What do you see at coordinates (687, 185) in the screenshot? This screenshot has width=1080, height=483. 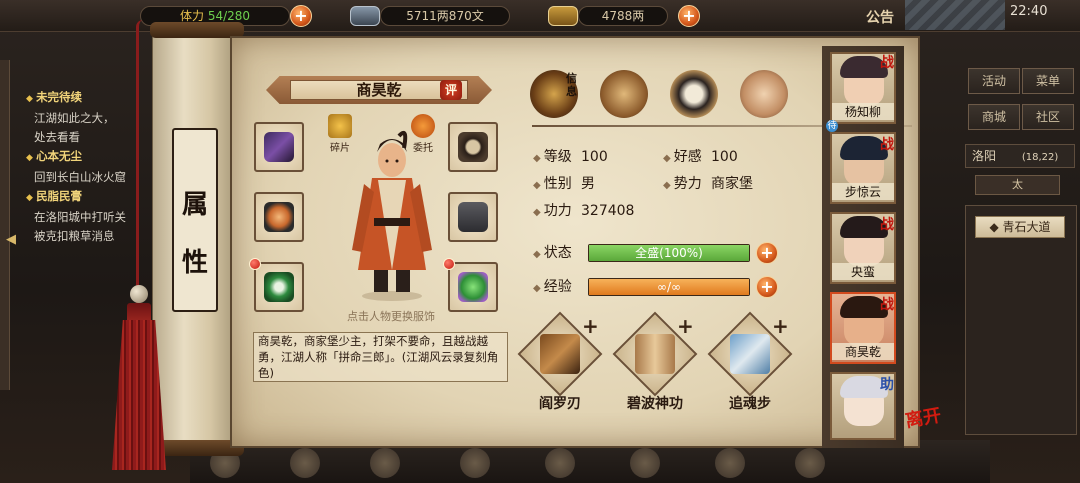 I see `faction-label: 势力` at bounding box center [687, 185].